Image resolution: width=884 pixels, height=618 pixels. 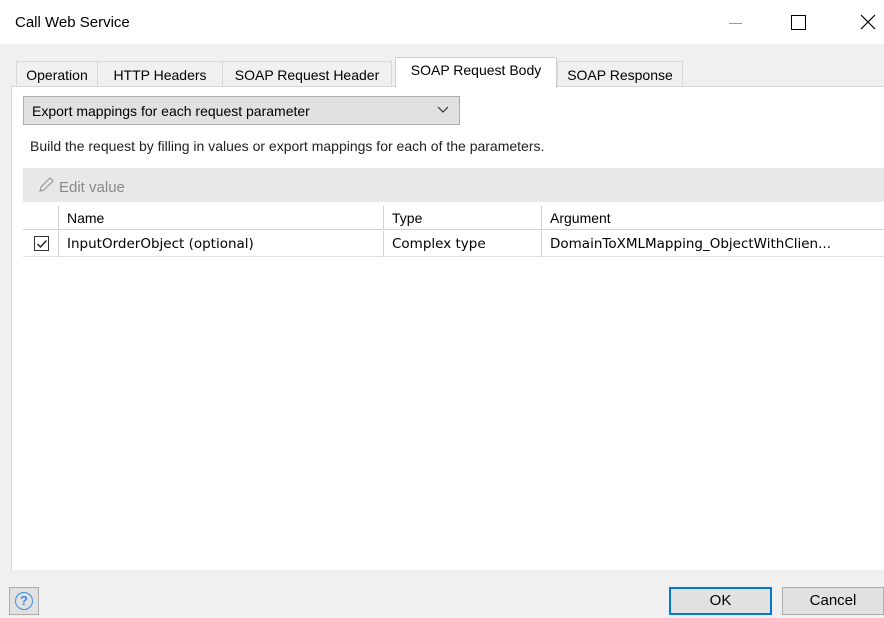 I want to click on close-button, so click(x=866, y=22).